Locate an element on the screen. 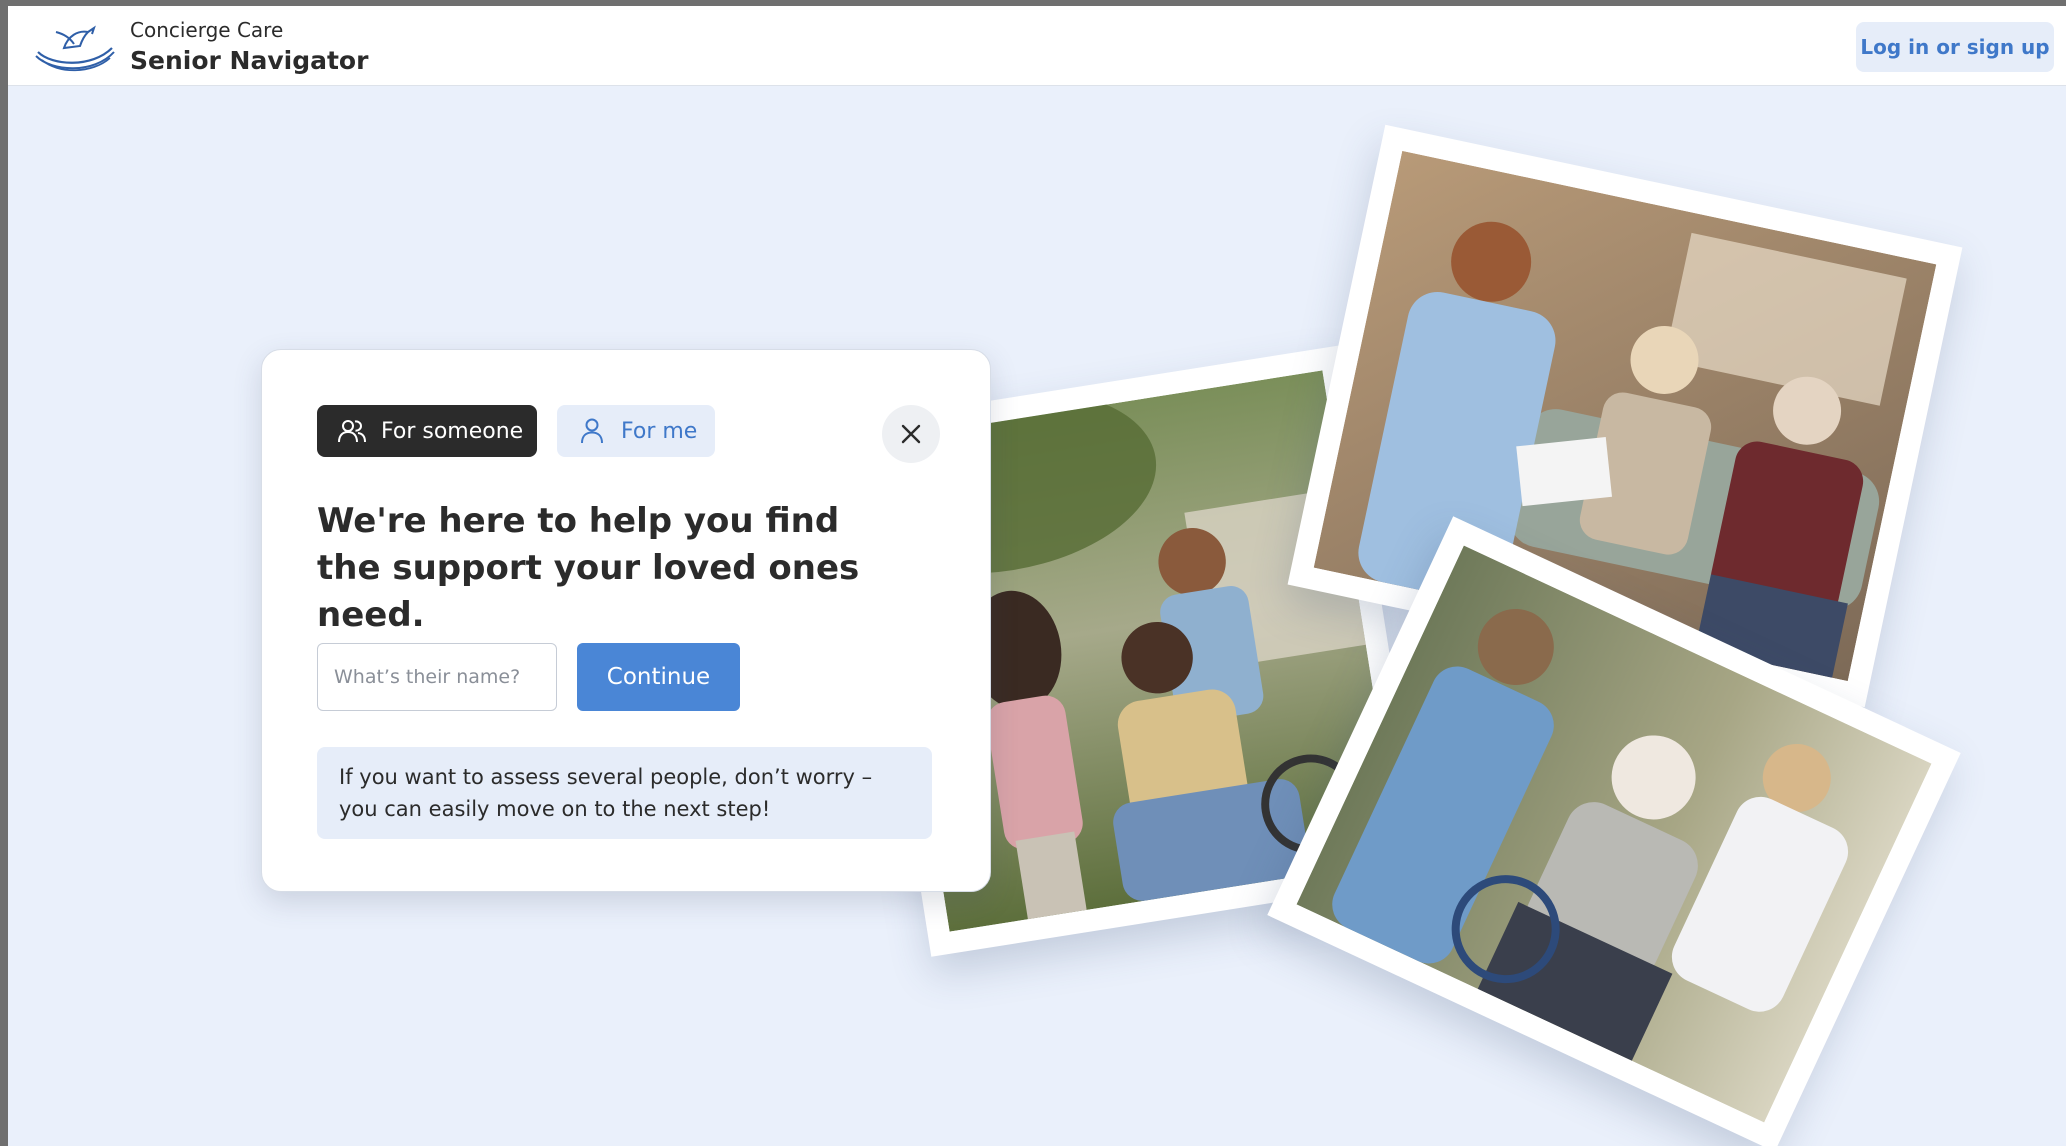 Image resolution: width=2066 pixels, height=1146 pixels. login-signup-button: Log in or sign up is located at coordinates (1955, 47).